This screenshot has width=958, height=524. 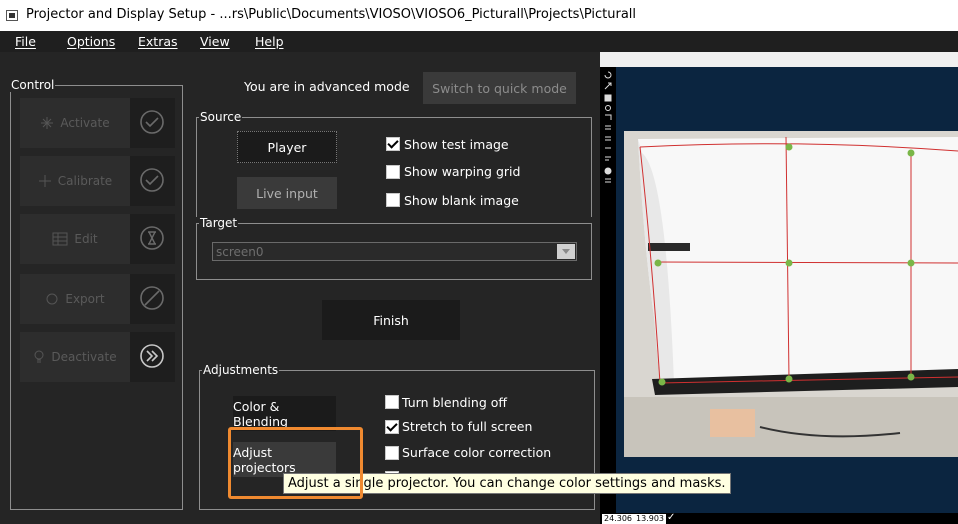 What do you see at coordinates (608, 292) in the screenshot?
I see `view-toolbar` at bounding box center [608, 292].